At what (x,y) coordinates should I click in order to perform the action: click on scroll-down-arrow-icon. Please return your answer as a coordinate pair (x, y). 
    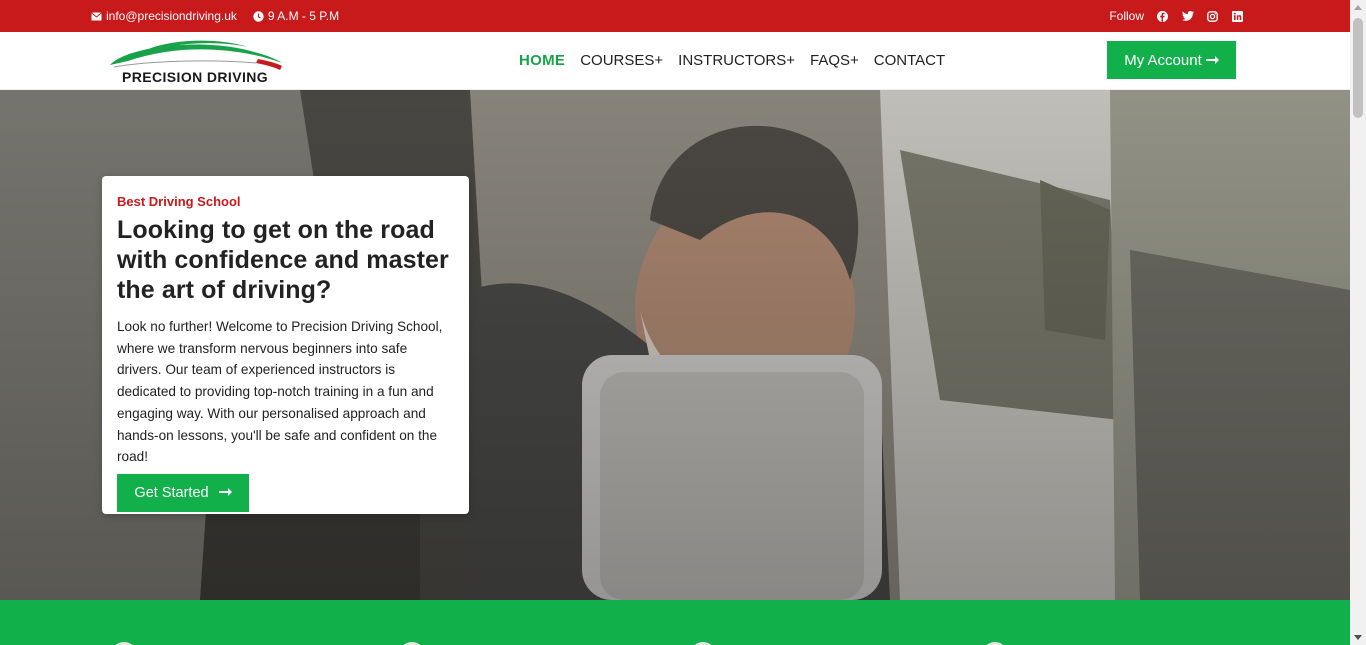
    Looking at the image, I should click on (1358, 637).